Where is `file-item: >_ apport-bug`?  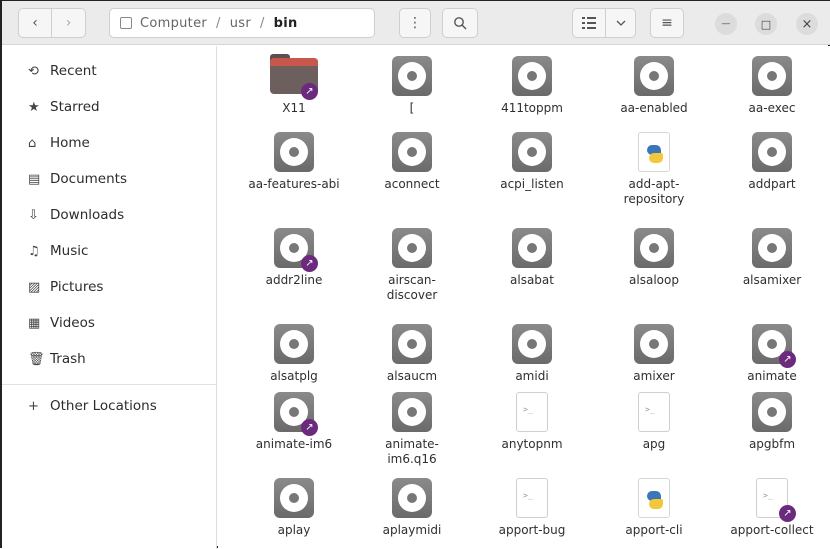 file-item: >_ apport-bug is located at coordinates (532, 508).